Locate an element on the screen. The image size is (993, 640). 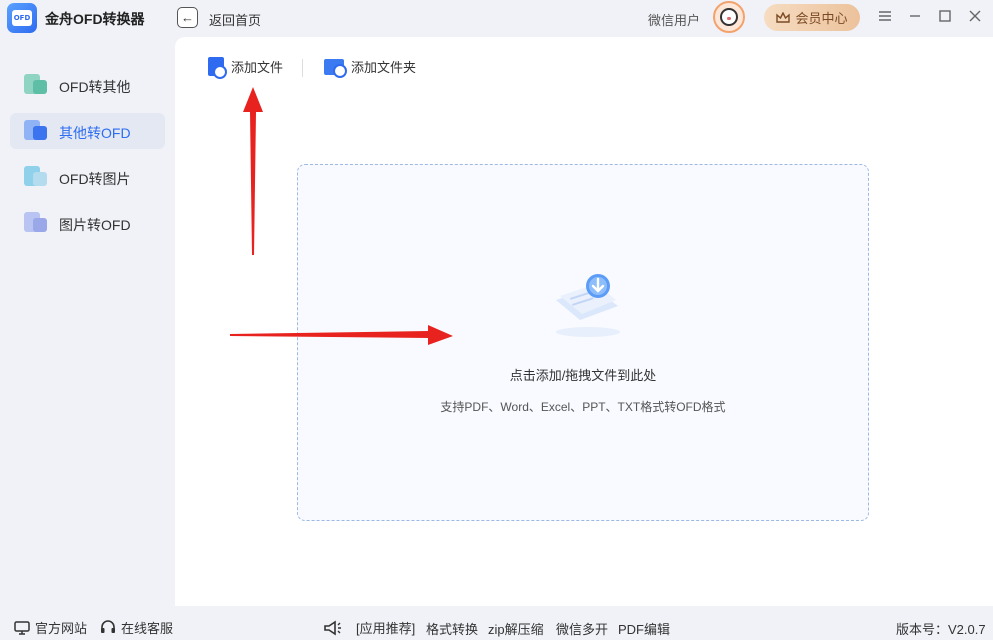
megaphone-icon is located at coordinates (332, 627).